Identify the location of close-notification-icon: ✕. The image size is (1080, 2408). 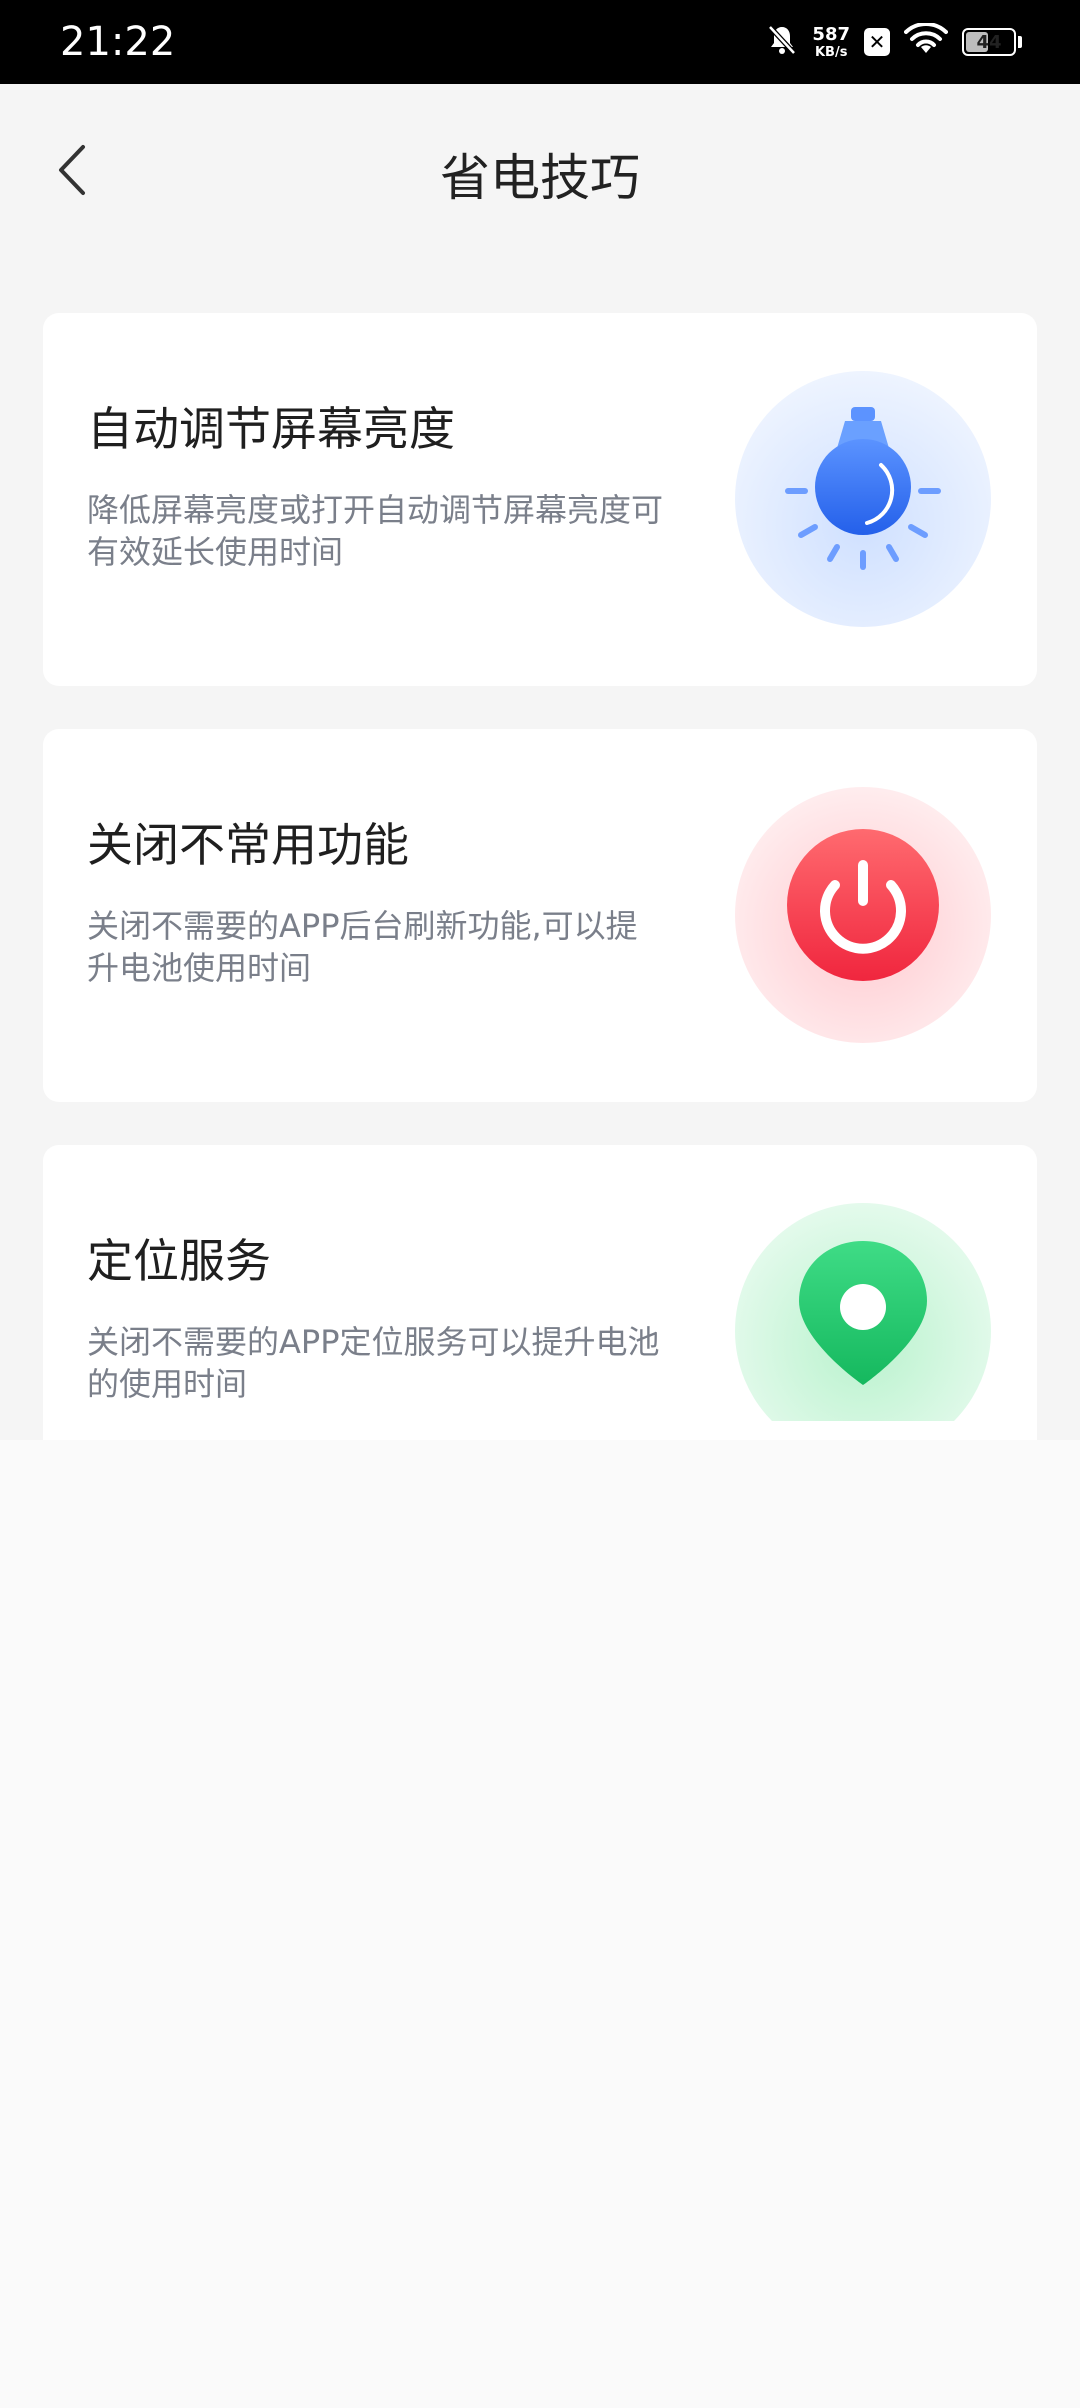
(877, 42).